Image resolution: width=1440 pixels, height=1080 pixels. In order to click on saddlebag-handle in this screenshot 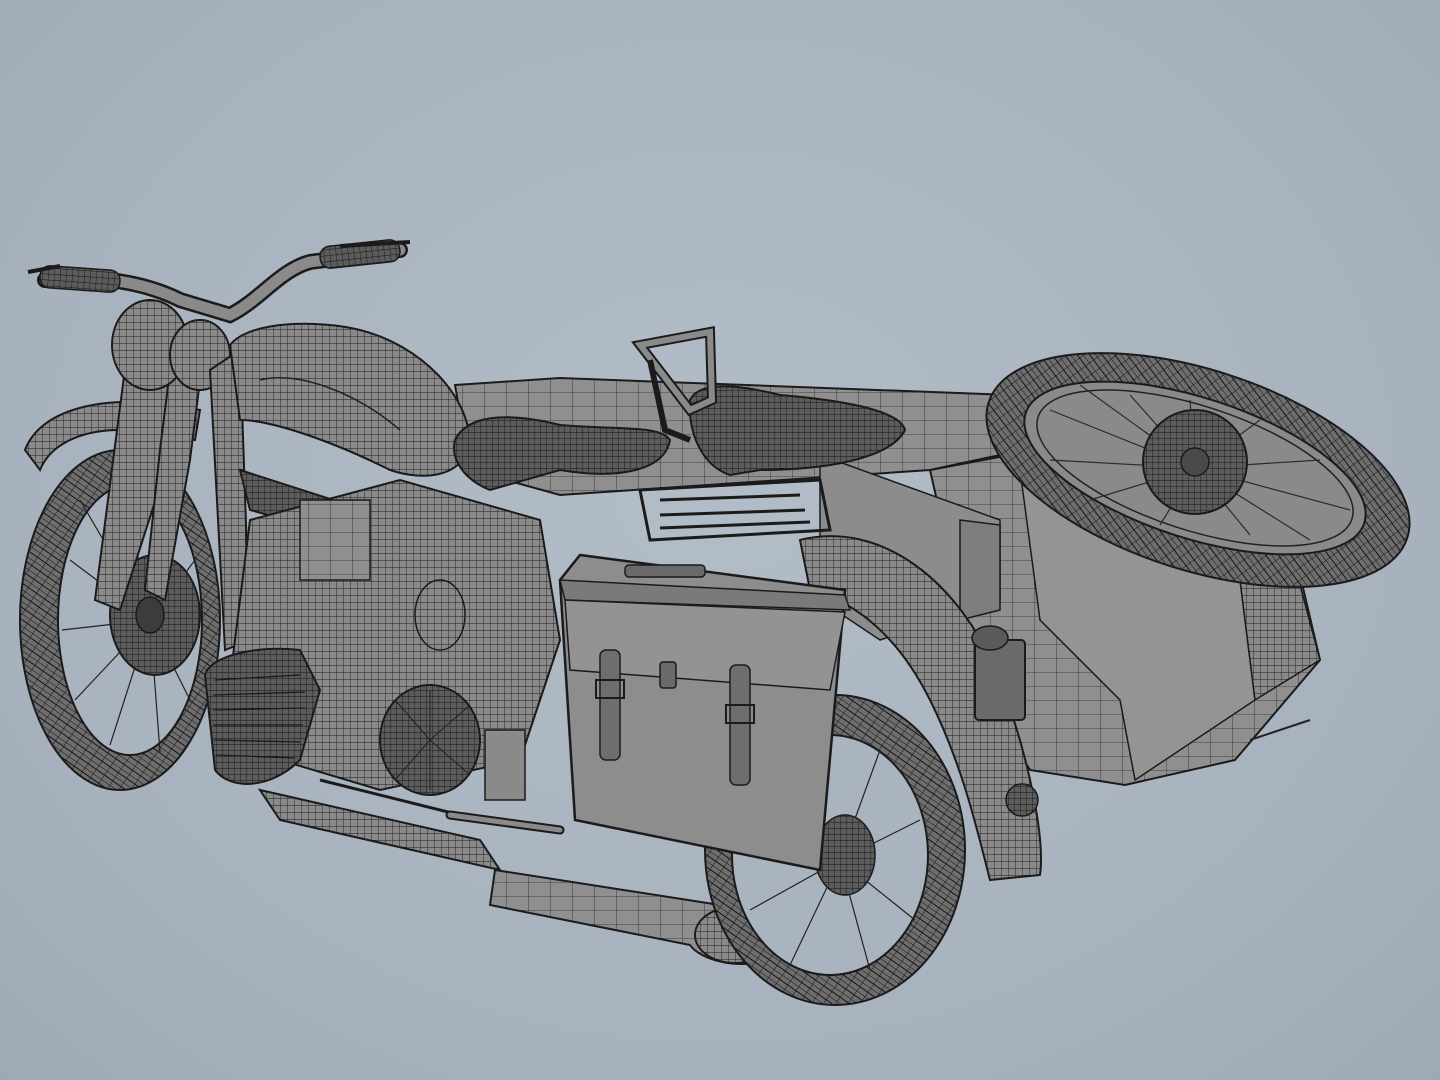, I will do `click(665, 571)`.